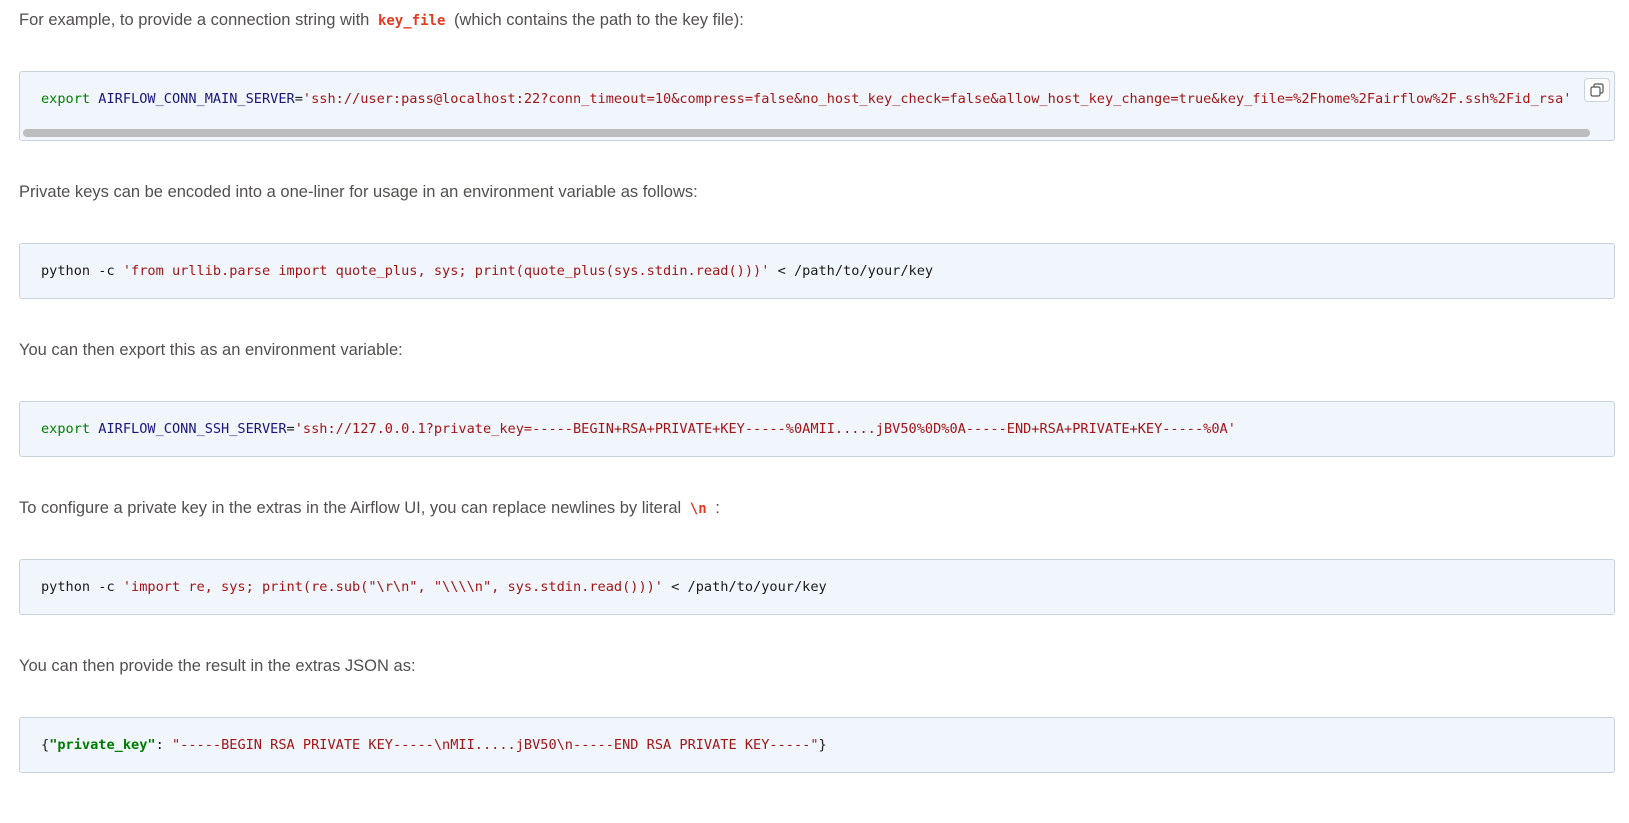  I want to click on json-key: "private_key", so click(102, 745).